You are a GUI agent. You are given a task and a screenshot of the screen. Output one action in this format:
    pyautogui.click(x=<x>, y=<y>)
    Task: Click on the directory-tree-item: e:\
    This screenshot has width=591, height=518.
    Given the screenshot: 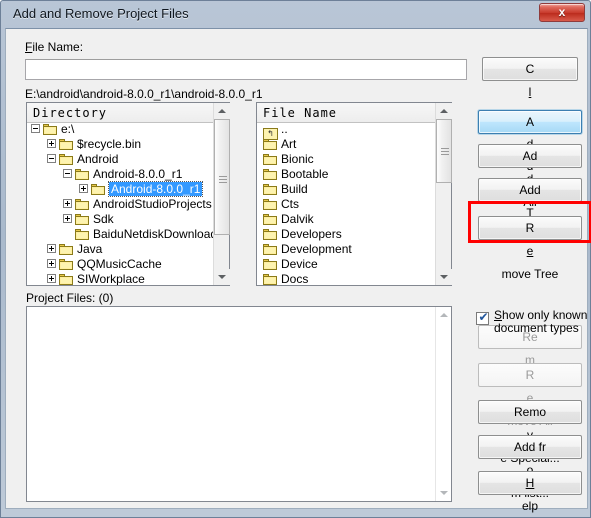 What is the action you would take?
    pyautogui.click(x=120, y=130)
    